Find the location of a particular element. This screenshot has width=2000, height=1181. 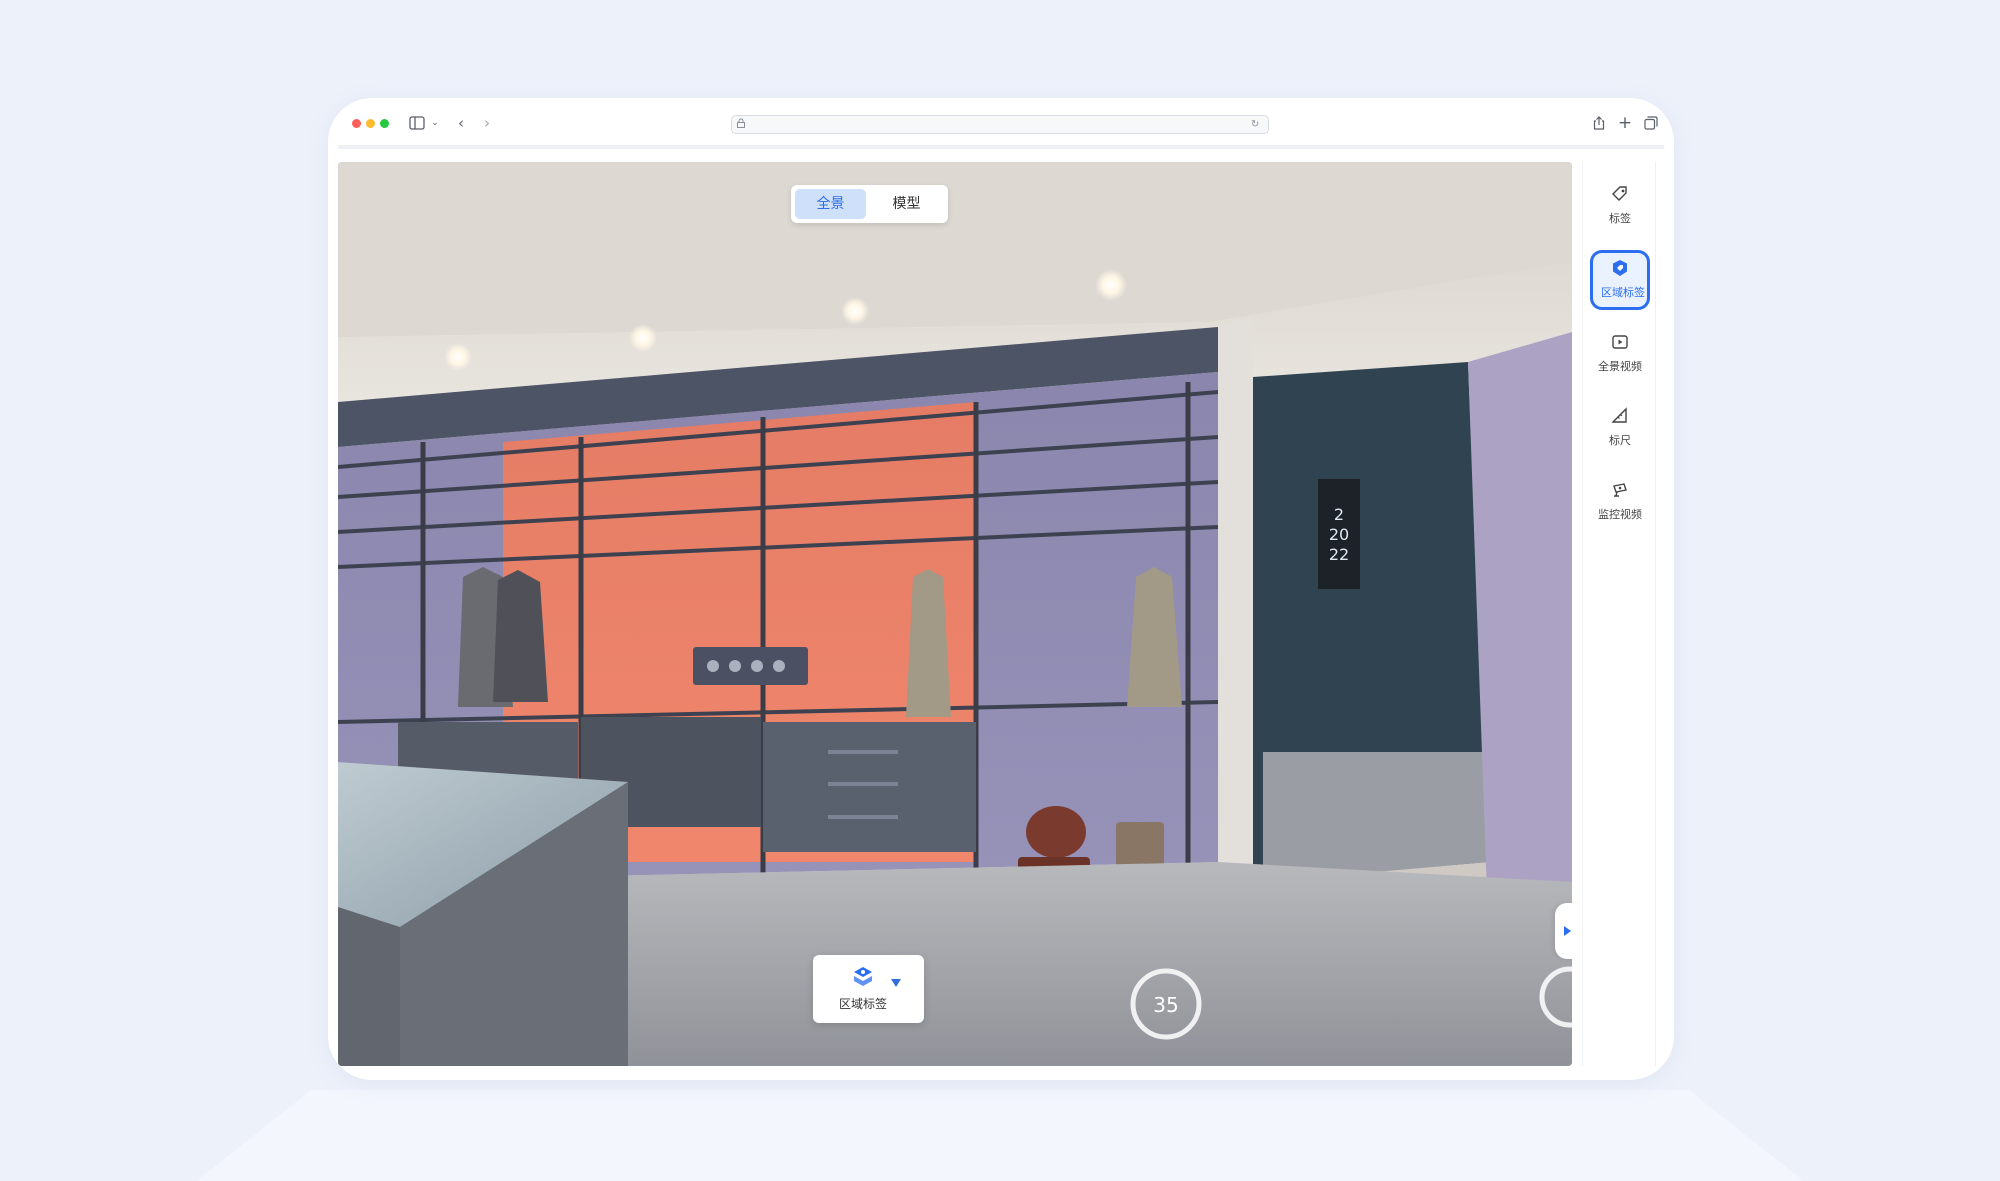

tool-panorama-video: 全景视频 is located at coordinates (1620, 354).